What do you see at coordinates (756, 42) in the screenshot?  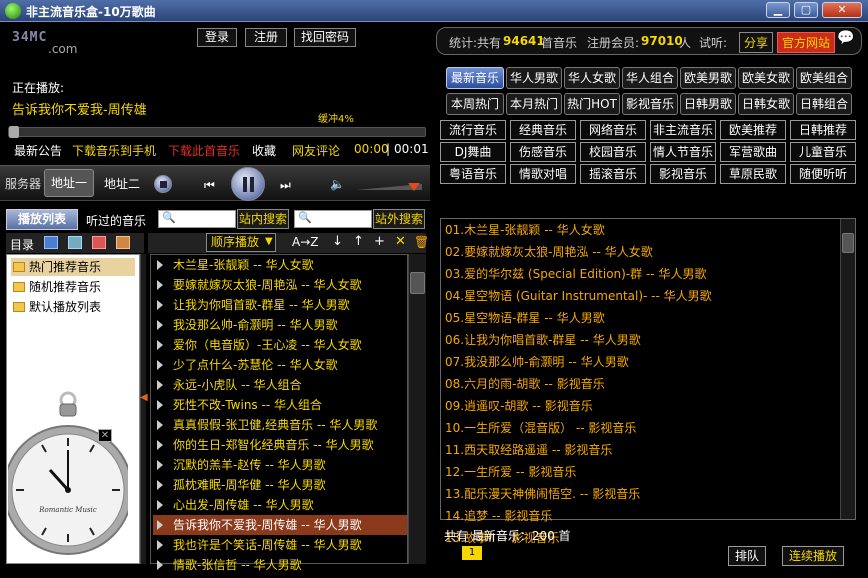 I see `share-button: 分享` at bounding box center [756, 42].